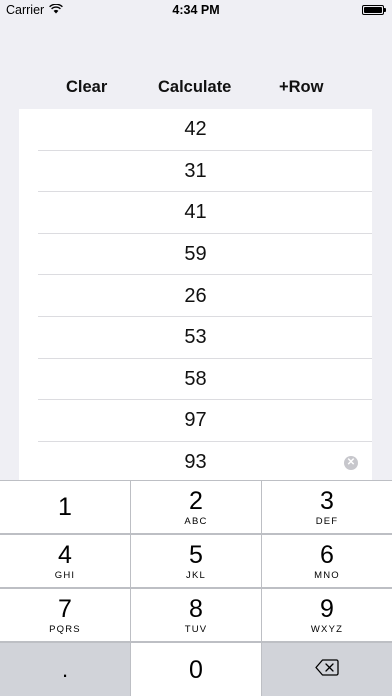 This screenshot has height=696, width=392. I want to click on key-digit: ., so click(65, 669).